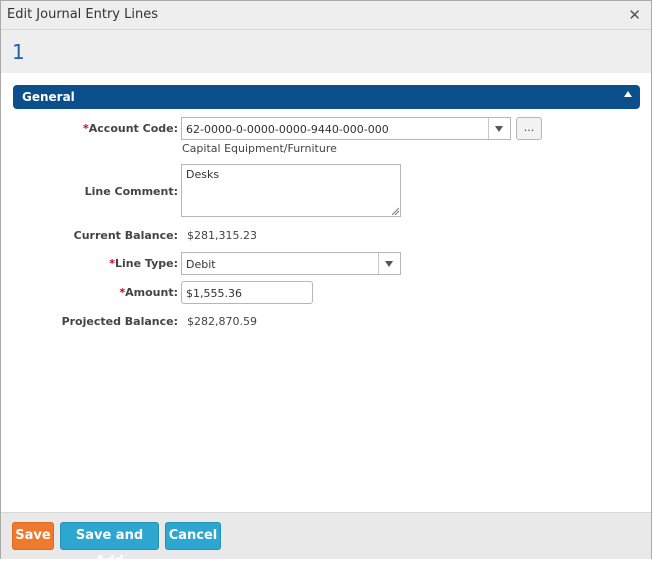 This screenshot has height=575, width=652. What do you see at coordinates (395, 211) in the screenshot?
I see `resize-grip-icon` at bounding box center [395, 211].